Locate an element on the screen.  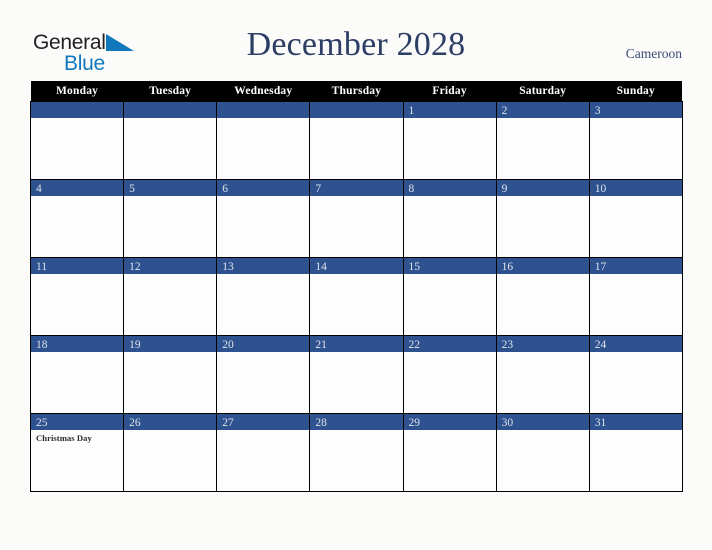
calendar-day-cell: 30 is located at coordinates (542, 452).